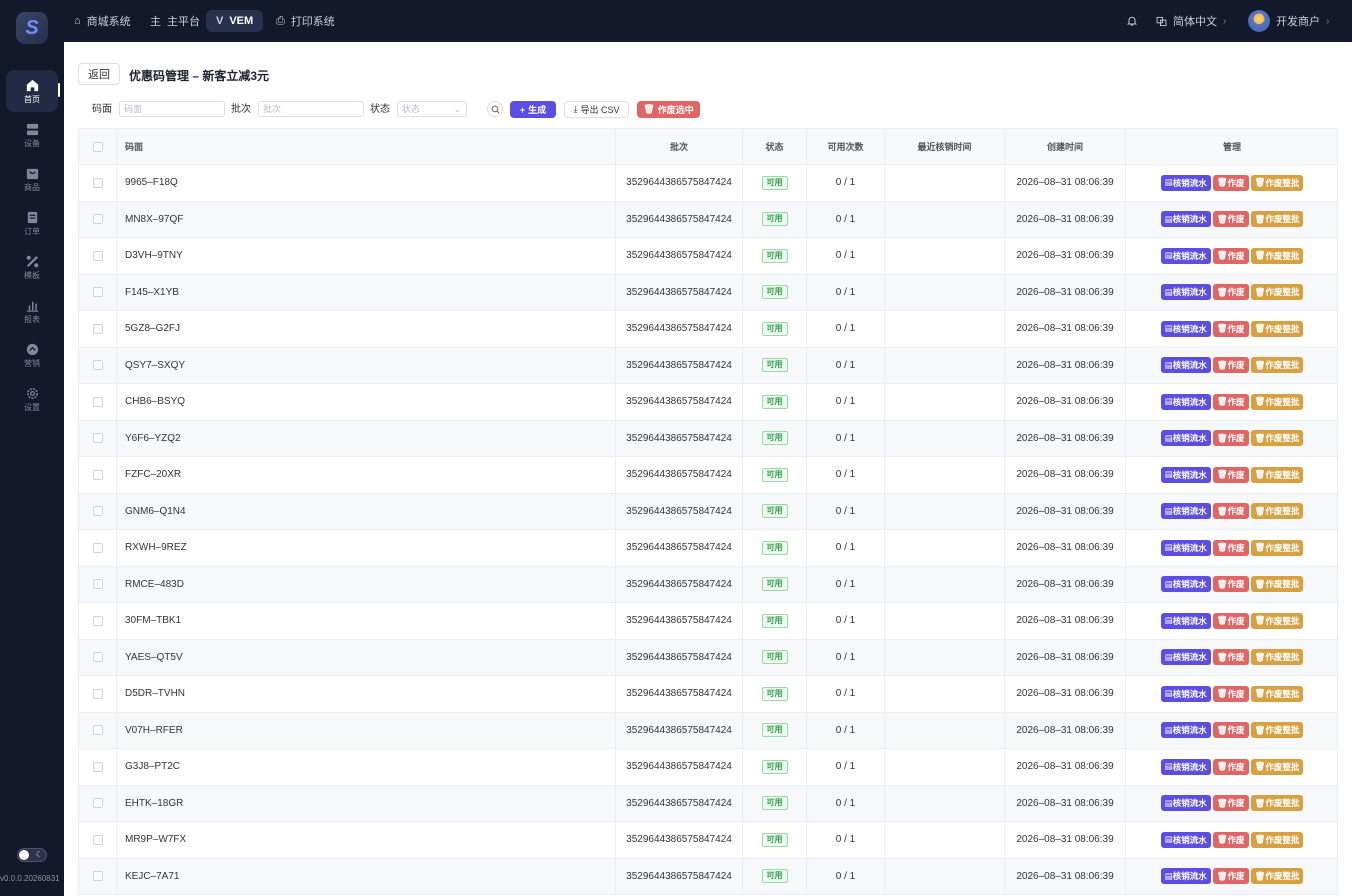 Image resolution: width=1352 pixels, height=896 pixels. Describe the element at coordinates (1065, 146) in the screenshot. I see `header-created: 创建时间` at that location.